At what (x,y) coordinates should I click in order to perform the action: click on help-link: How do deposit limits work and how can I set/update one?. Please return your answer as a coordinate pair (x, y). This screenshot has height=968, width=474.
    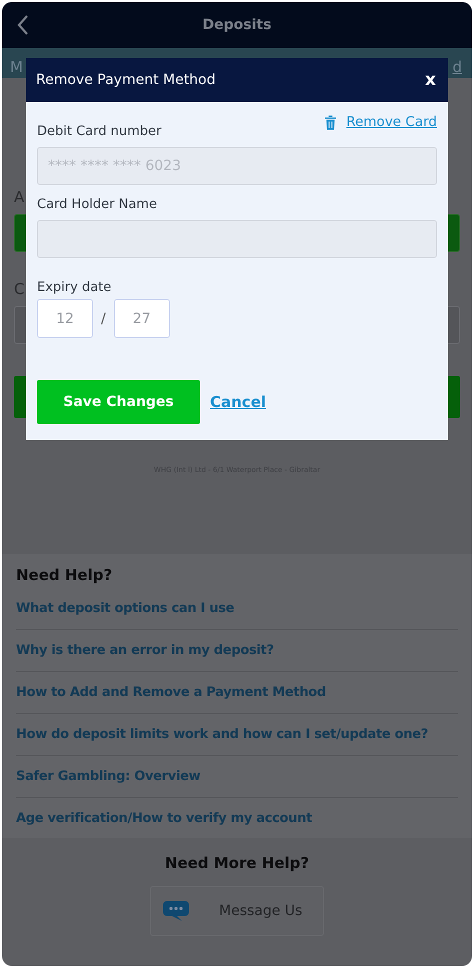
    Looking at the image, I should click on (222, 734).